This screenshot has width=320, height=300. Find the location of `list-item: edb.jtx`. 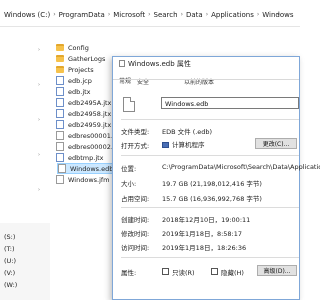

list-item: edb.jtx is located at coordinates (73, 91).